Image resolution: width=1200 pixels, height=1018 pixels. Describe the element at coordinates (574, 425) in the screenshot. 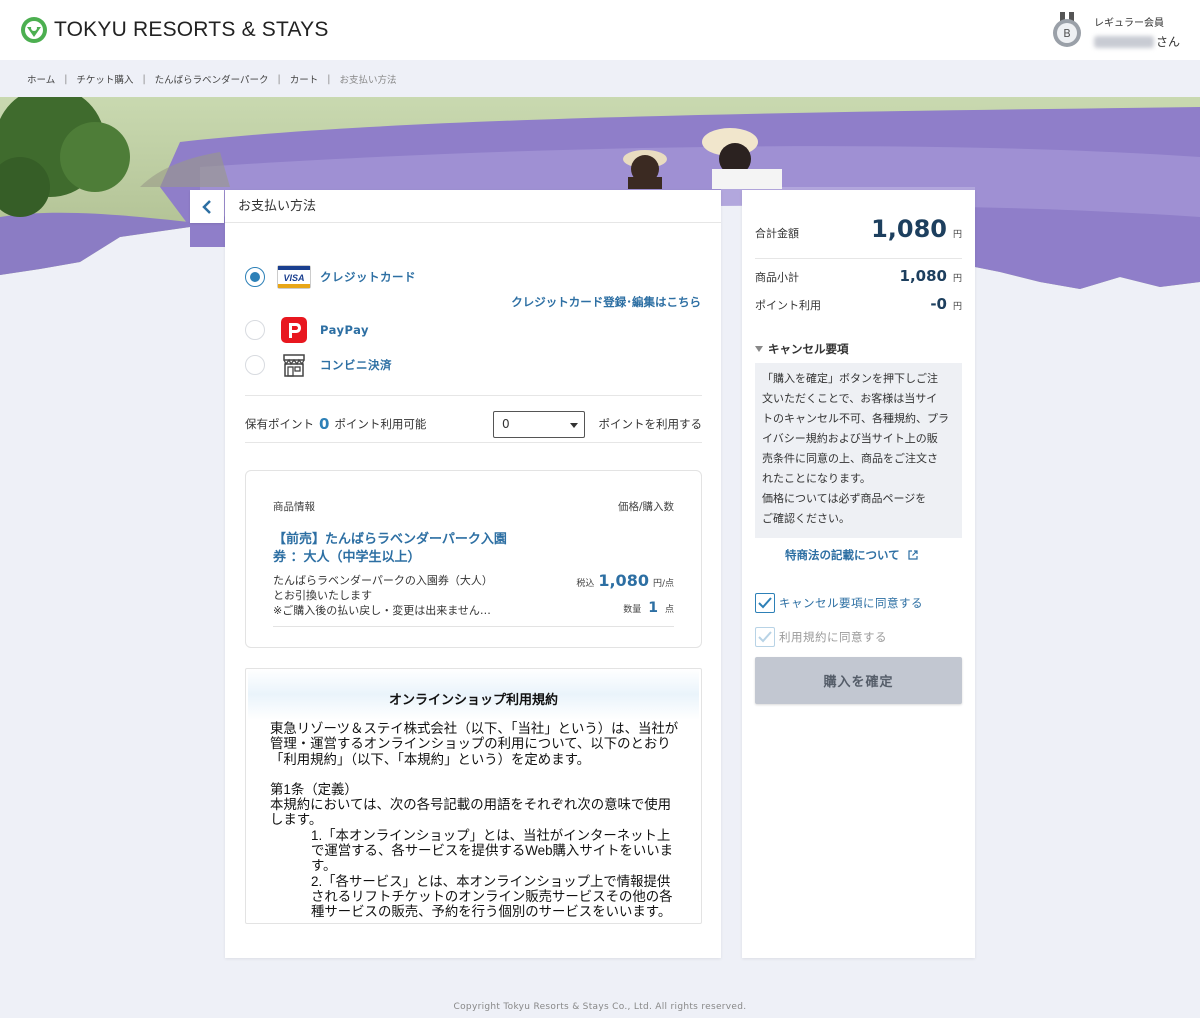

I see `caret-down-icon` at that location.